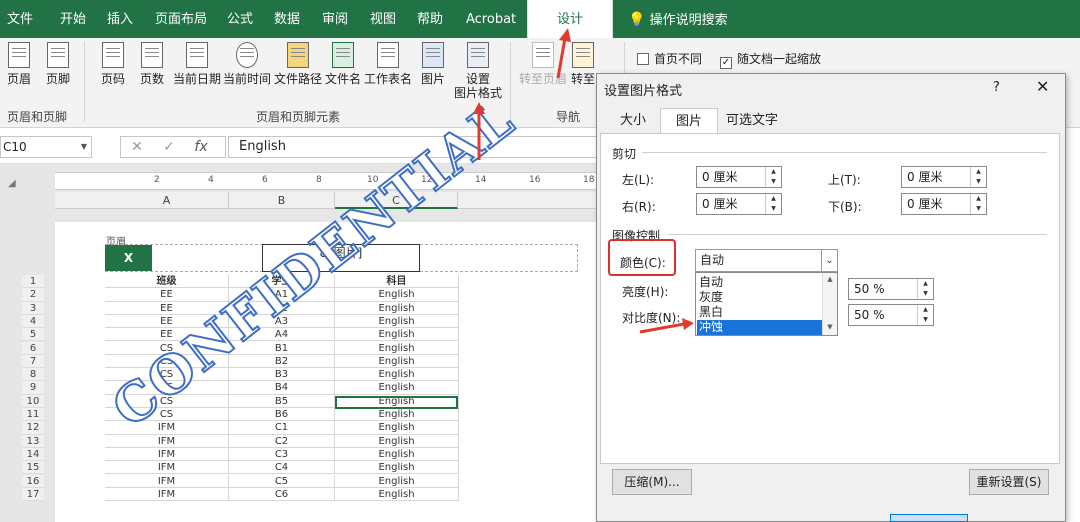  What do you see at coordinates (583, 181) in the screenshot?
I see `annotation-arrows` at bounding box center [583, 181].